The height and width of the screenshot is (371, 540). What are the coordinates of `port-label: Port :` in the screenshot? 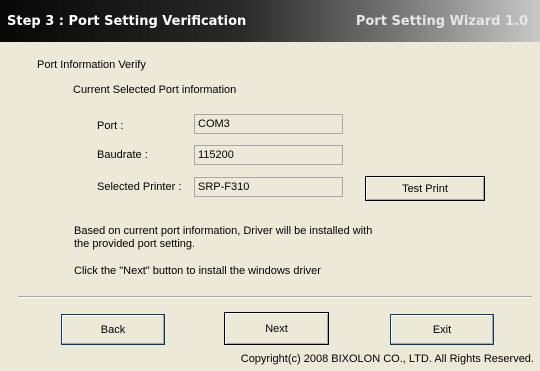 It's located at (110, 126).